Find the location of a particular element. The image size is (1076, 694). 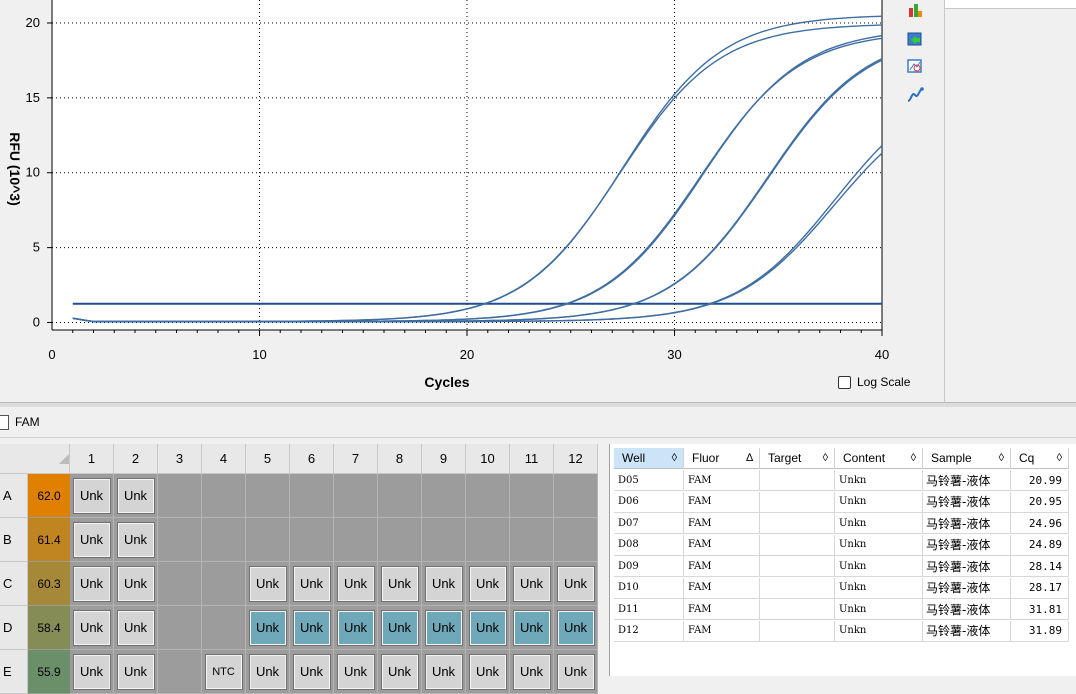

plate-well: NTC is located at coordinates (224, 672).